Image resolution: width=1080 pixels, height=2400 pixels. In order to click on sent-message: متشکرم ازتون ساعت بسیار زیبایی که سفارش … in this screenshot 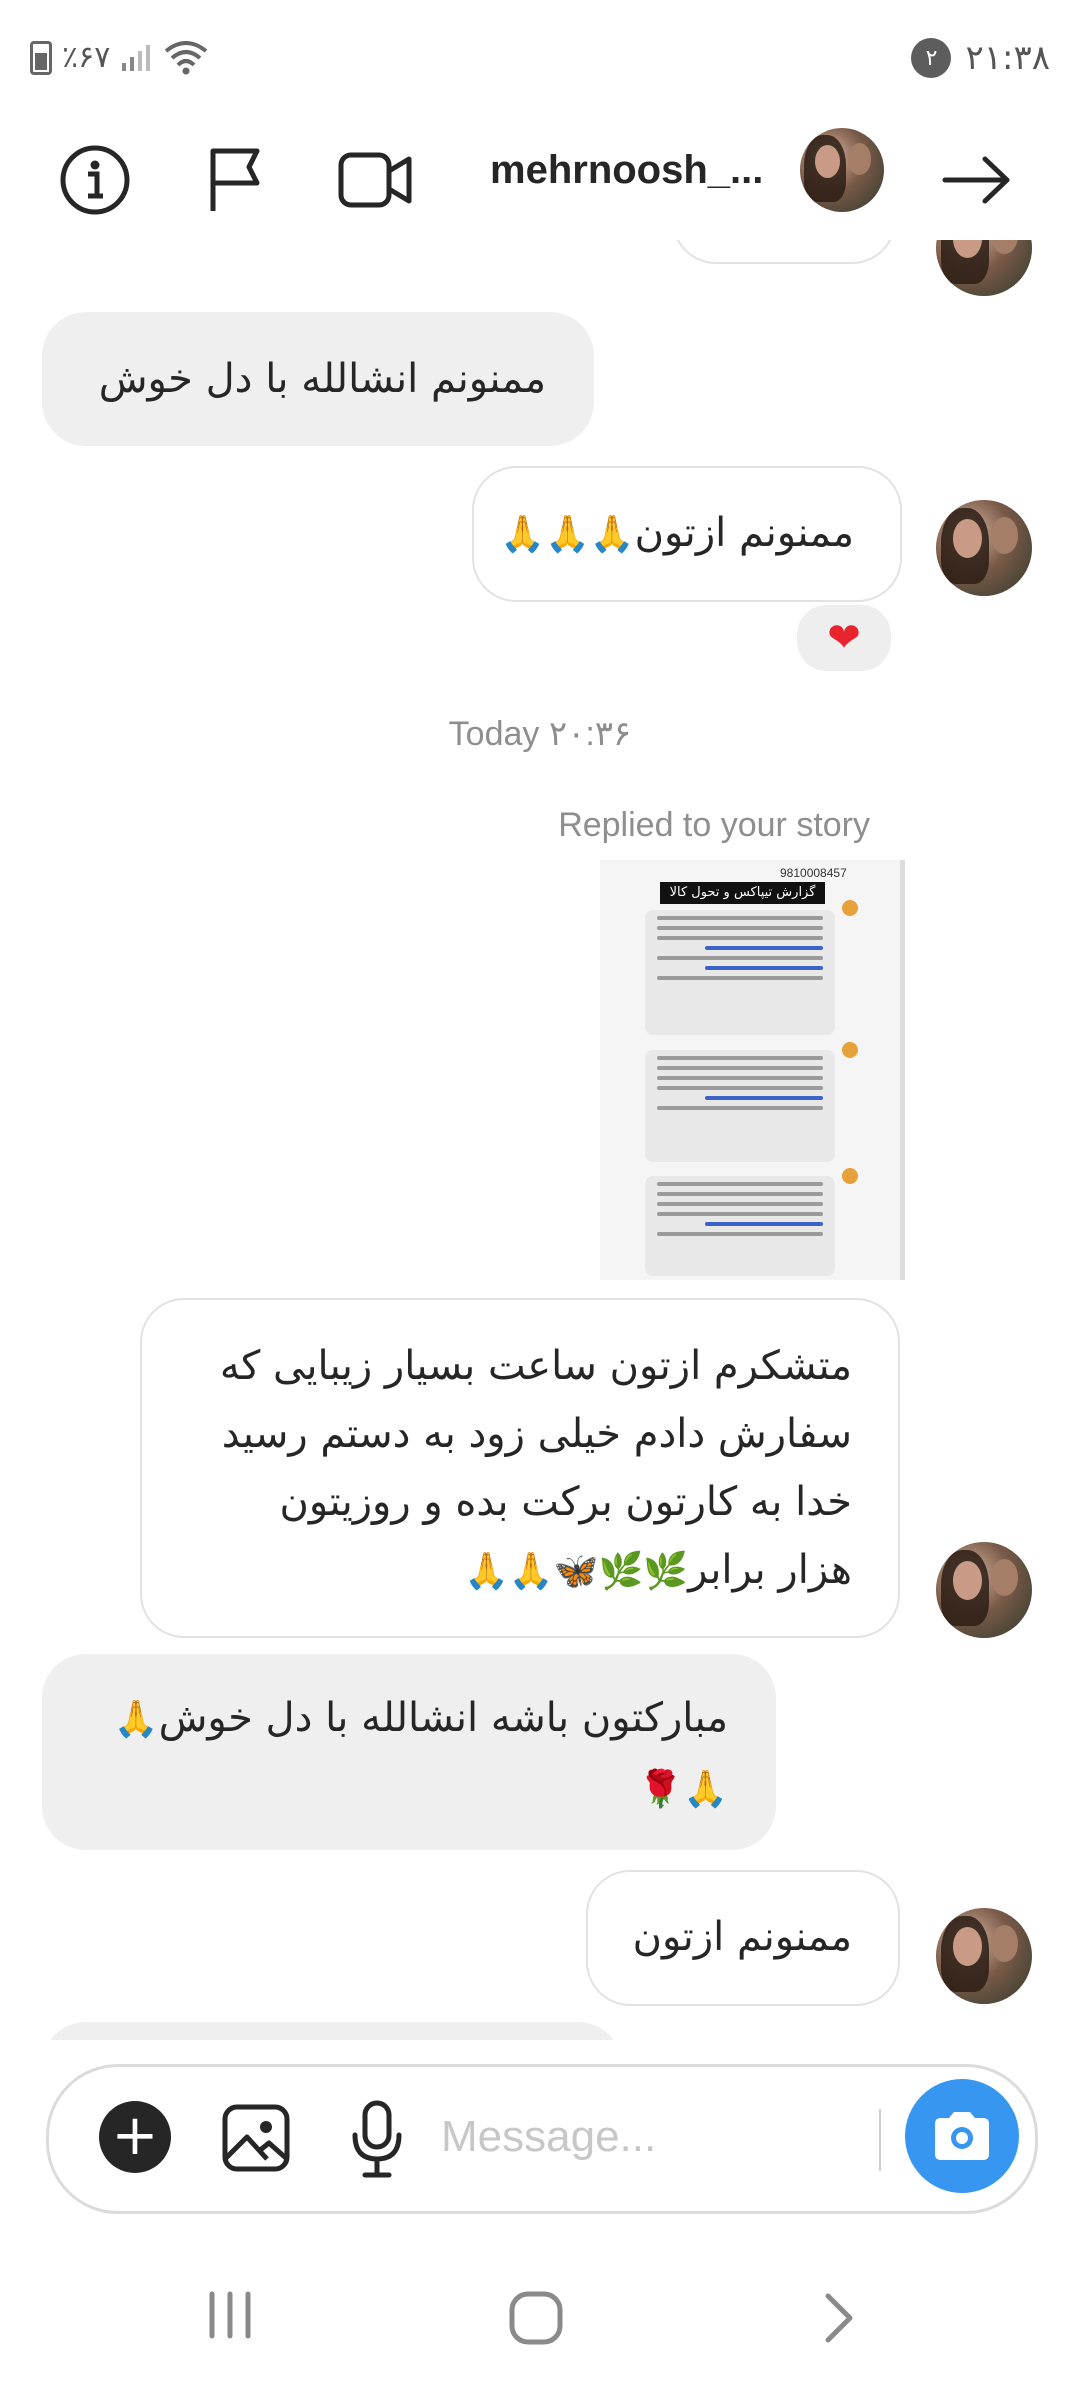, I will do `click(520, 1468)`.